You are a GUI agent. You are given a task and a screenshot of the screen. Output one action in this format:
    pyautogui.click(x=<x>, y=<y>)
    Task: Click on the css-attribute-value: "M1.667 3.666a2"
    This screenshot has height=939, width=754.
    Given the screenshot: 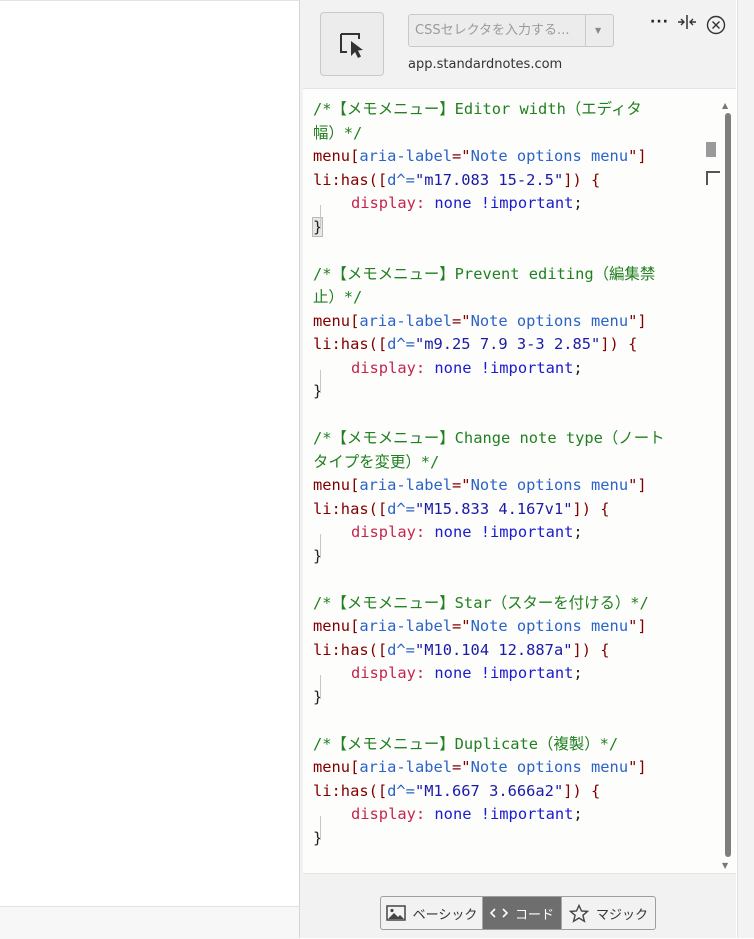 What is the action you would take?
    pyautogui.click(x=489, y=790)
    